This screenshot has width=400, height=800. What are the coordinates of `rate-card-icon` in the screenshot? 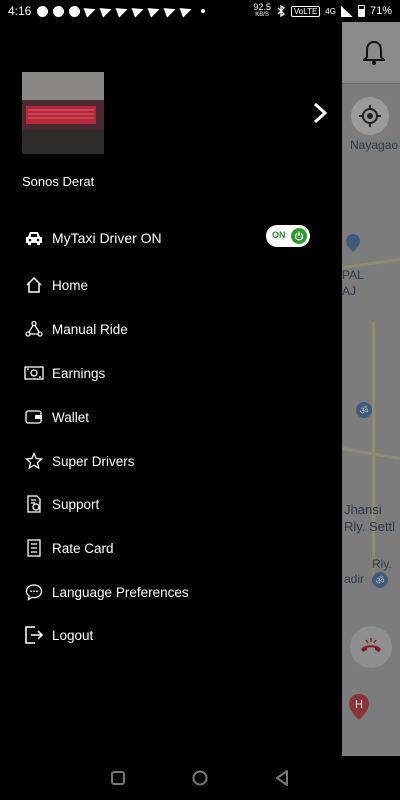 It's located at (34, 548).